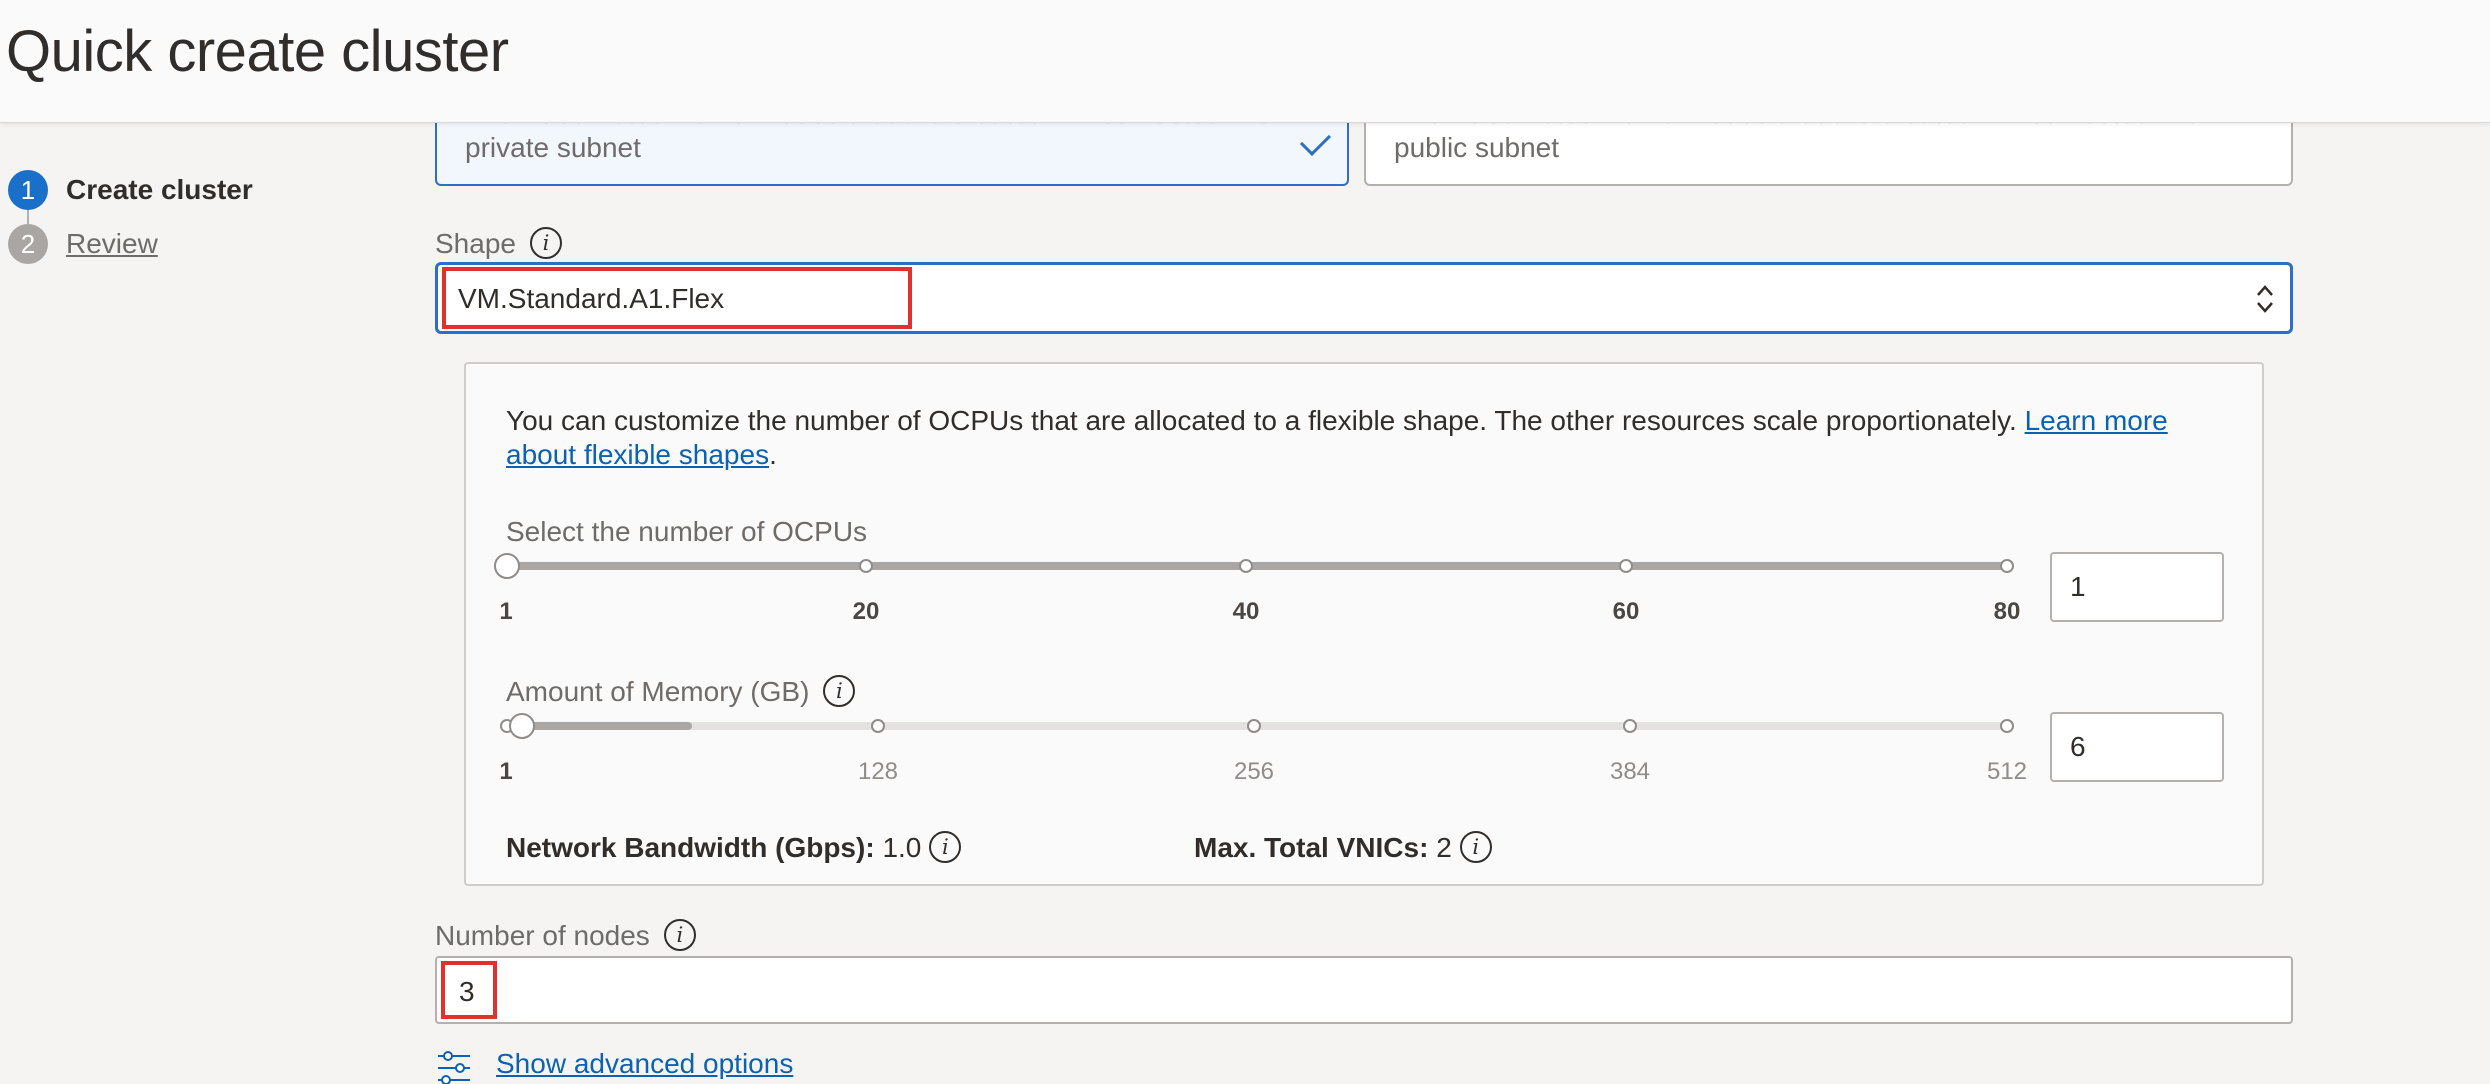 This screenshot has width=2490, height=1084. Describe the element at coordinates (1311, 847) in the screenshot. I see `vnics-label: Max. Total VNICs:` at that location.